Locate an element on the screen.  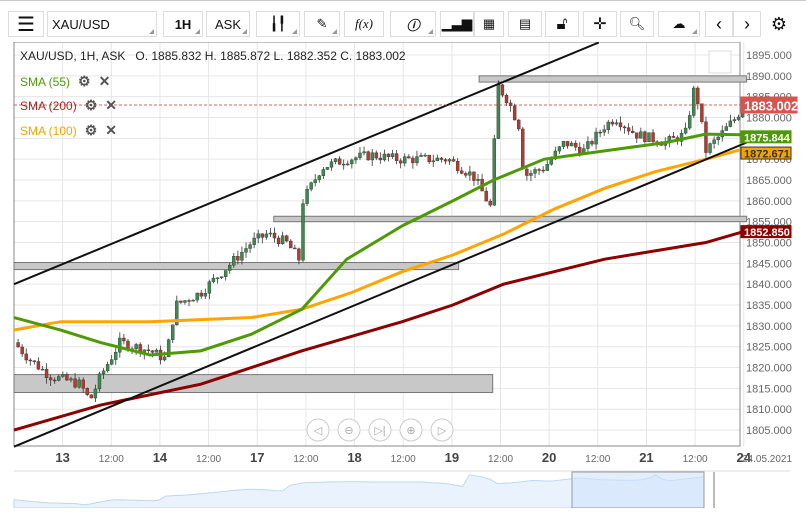
crosshair-icon: ✛ is located at coordinates (600, 24).